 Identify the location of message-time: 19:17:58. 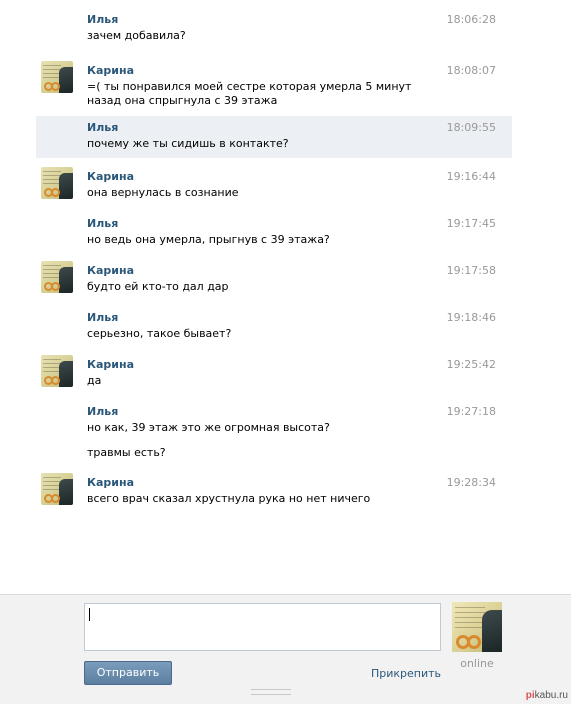
(471, 270).